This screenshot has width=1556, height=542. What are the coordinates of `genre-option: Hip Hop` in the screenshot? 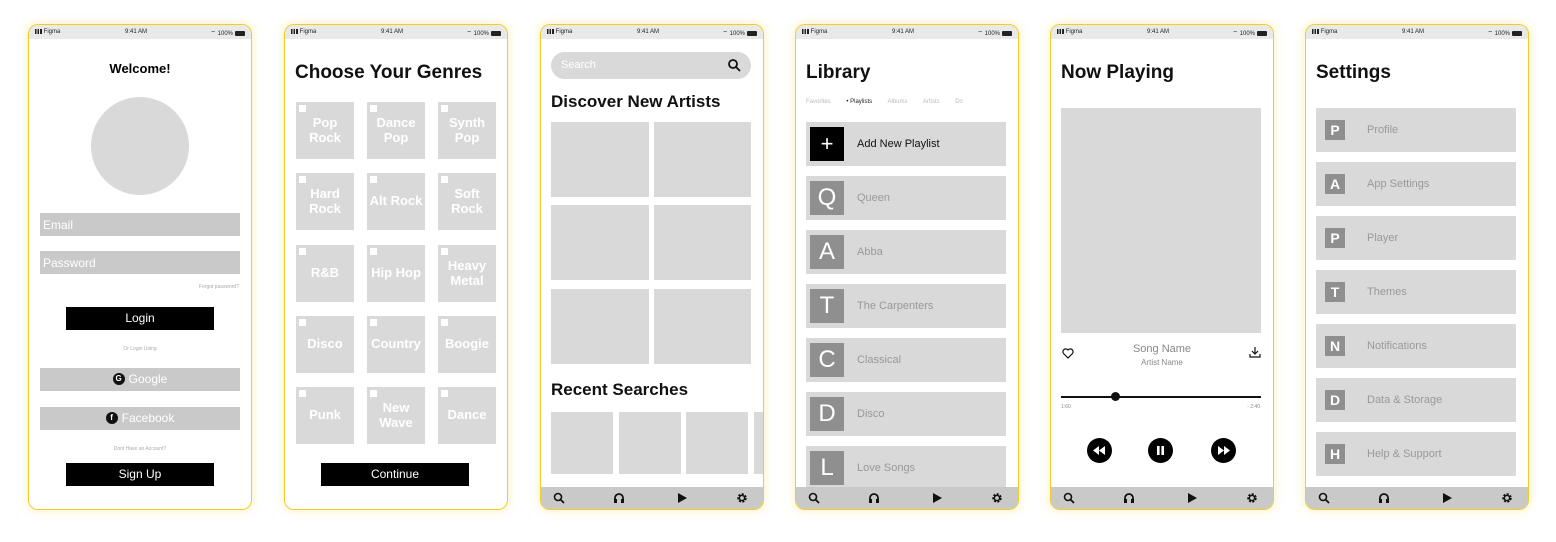 It's located at (396, 273).